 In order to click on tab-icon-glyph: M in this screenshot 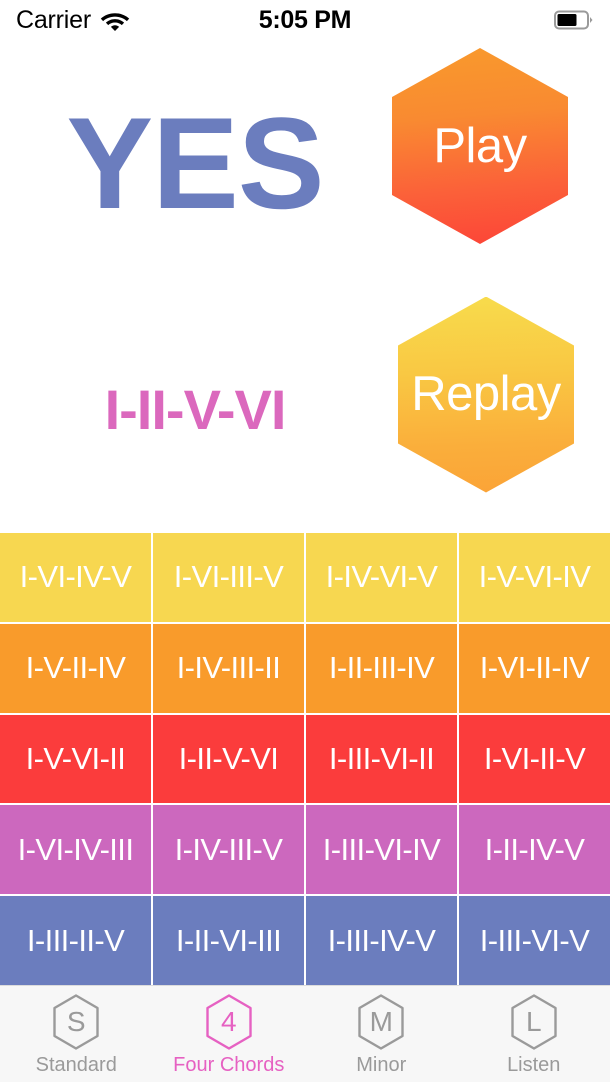, I will do `click(381, 1021)`.